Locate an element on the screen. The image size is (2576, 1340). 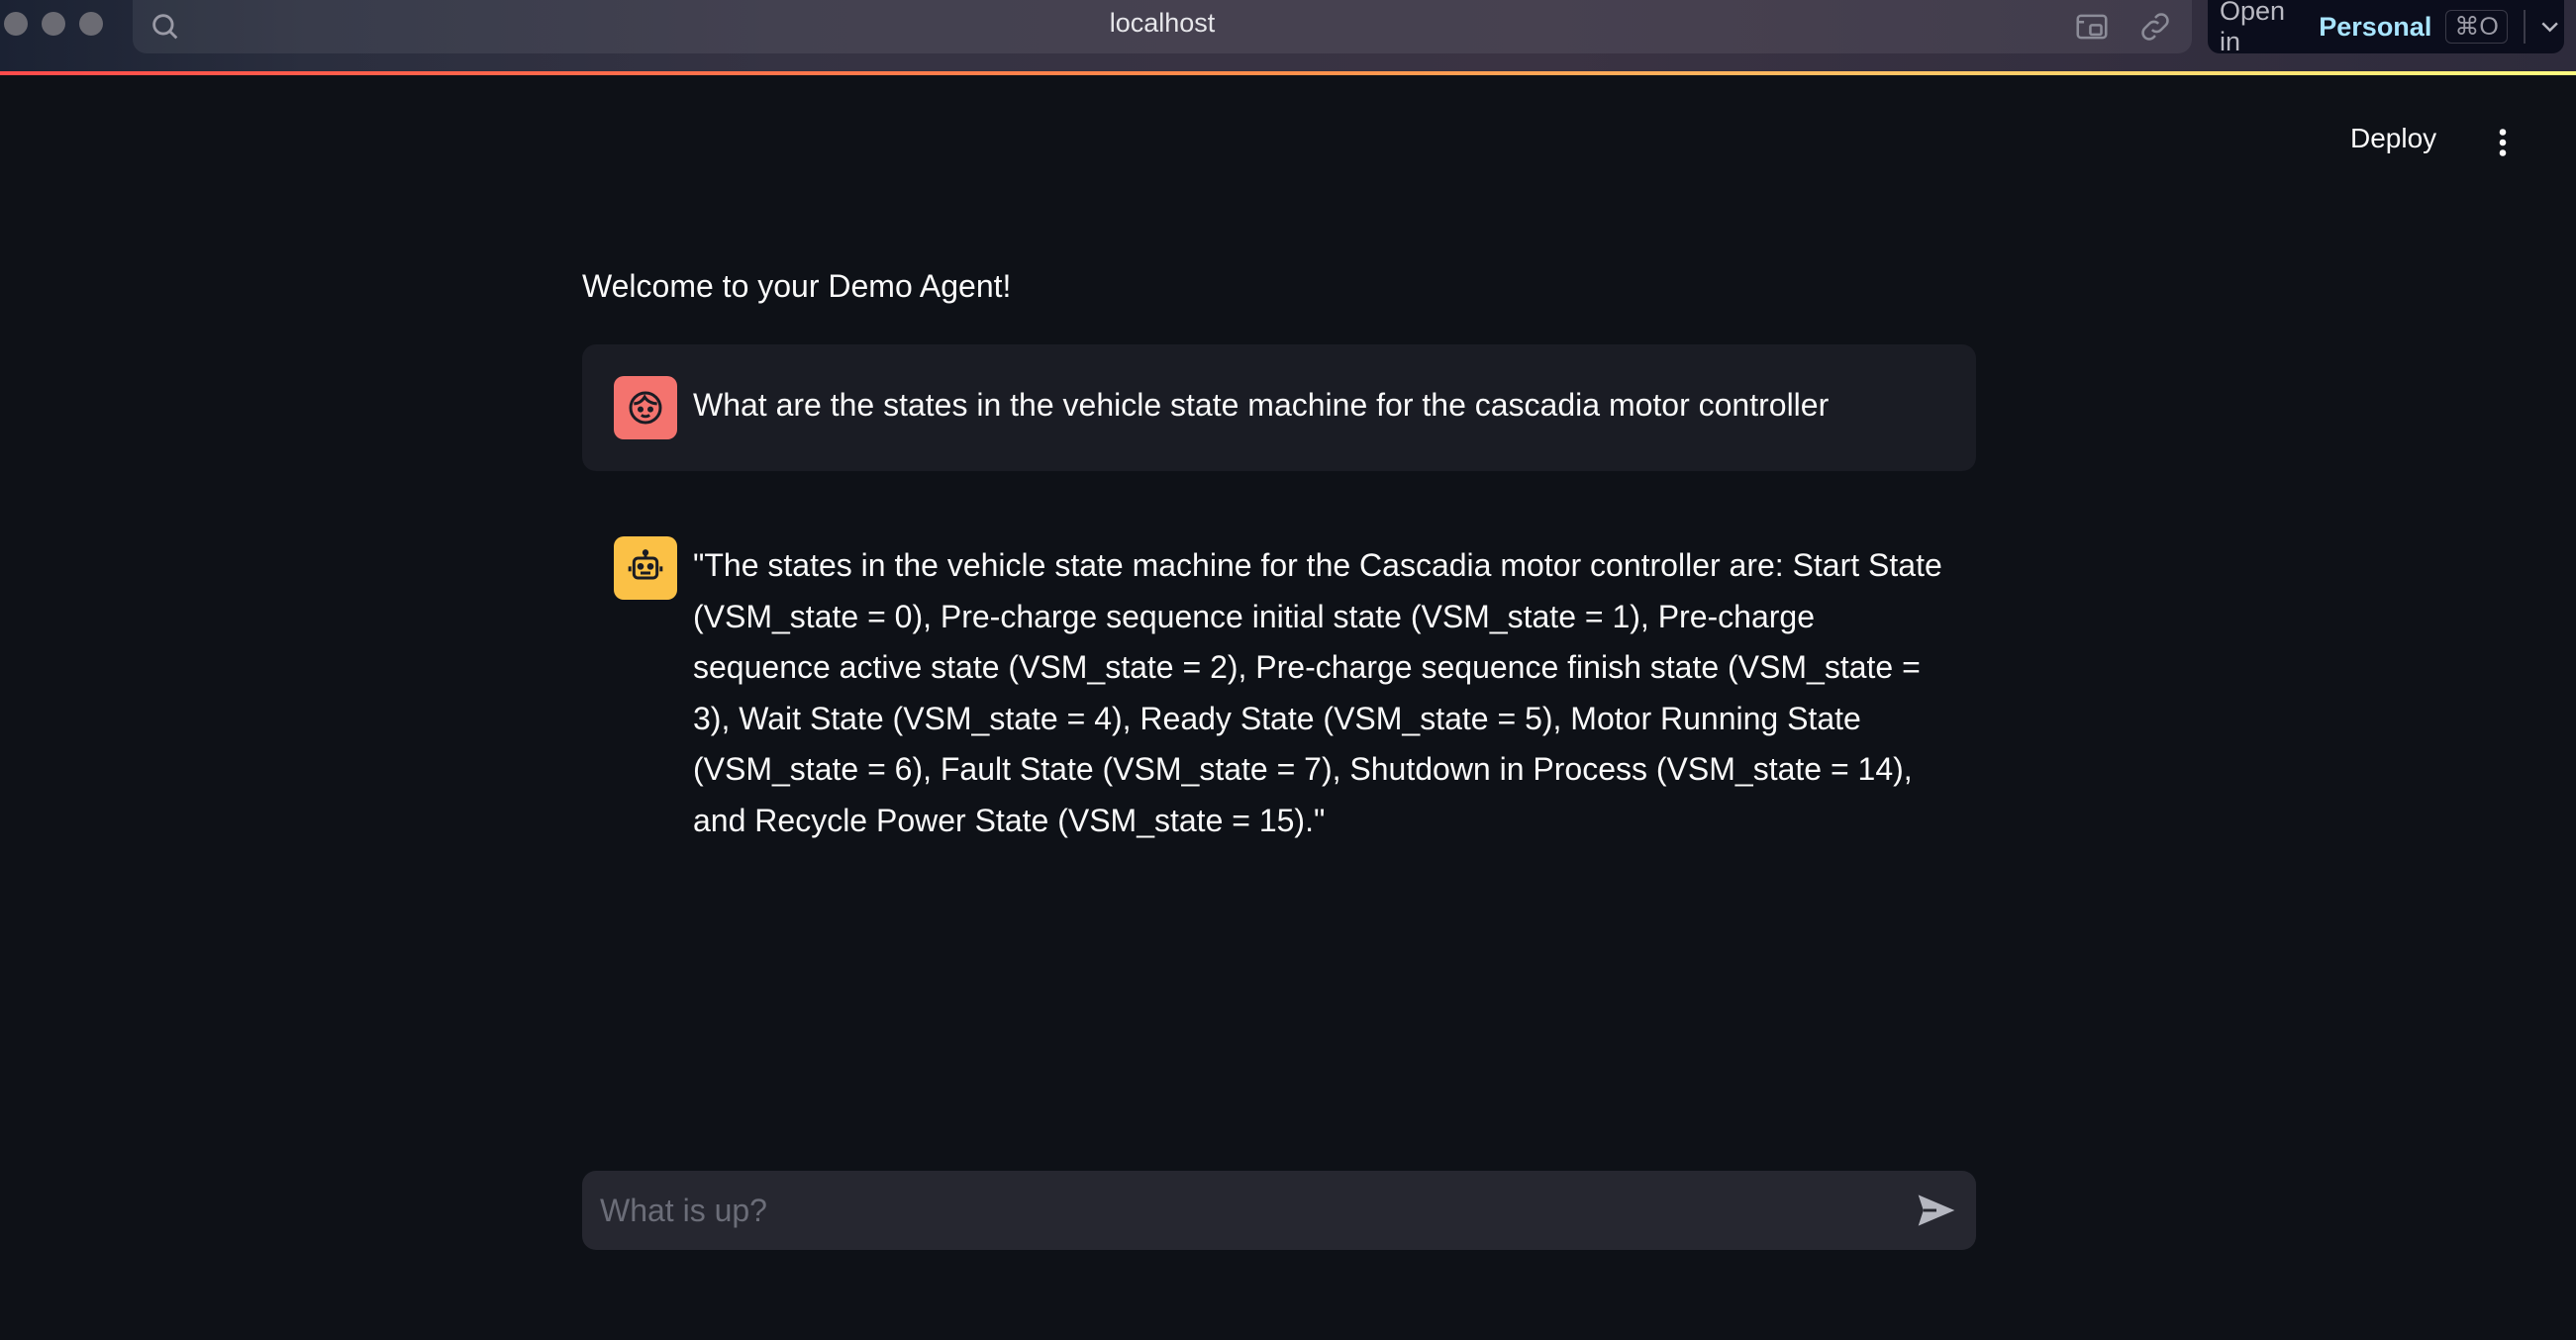
chat-input is located at coordinates (1236, 1211).